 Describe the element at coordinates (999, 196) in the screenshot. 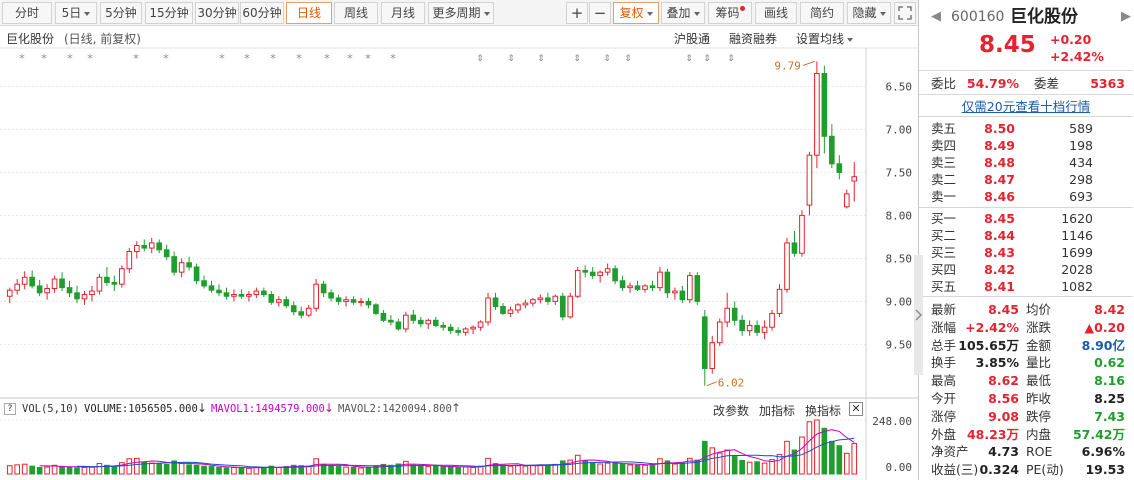

I see `ask-price: 8.46` at that location.